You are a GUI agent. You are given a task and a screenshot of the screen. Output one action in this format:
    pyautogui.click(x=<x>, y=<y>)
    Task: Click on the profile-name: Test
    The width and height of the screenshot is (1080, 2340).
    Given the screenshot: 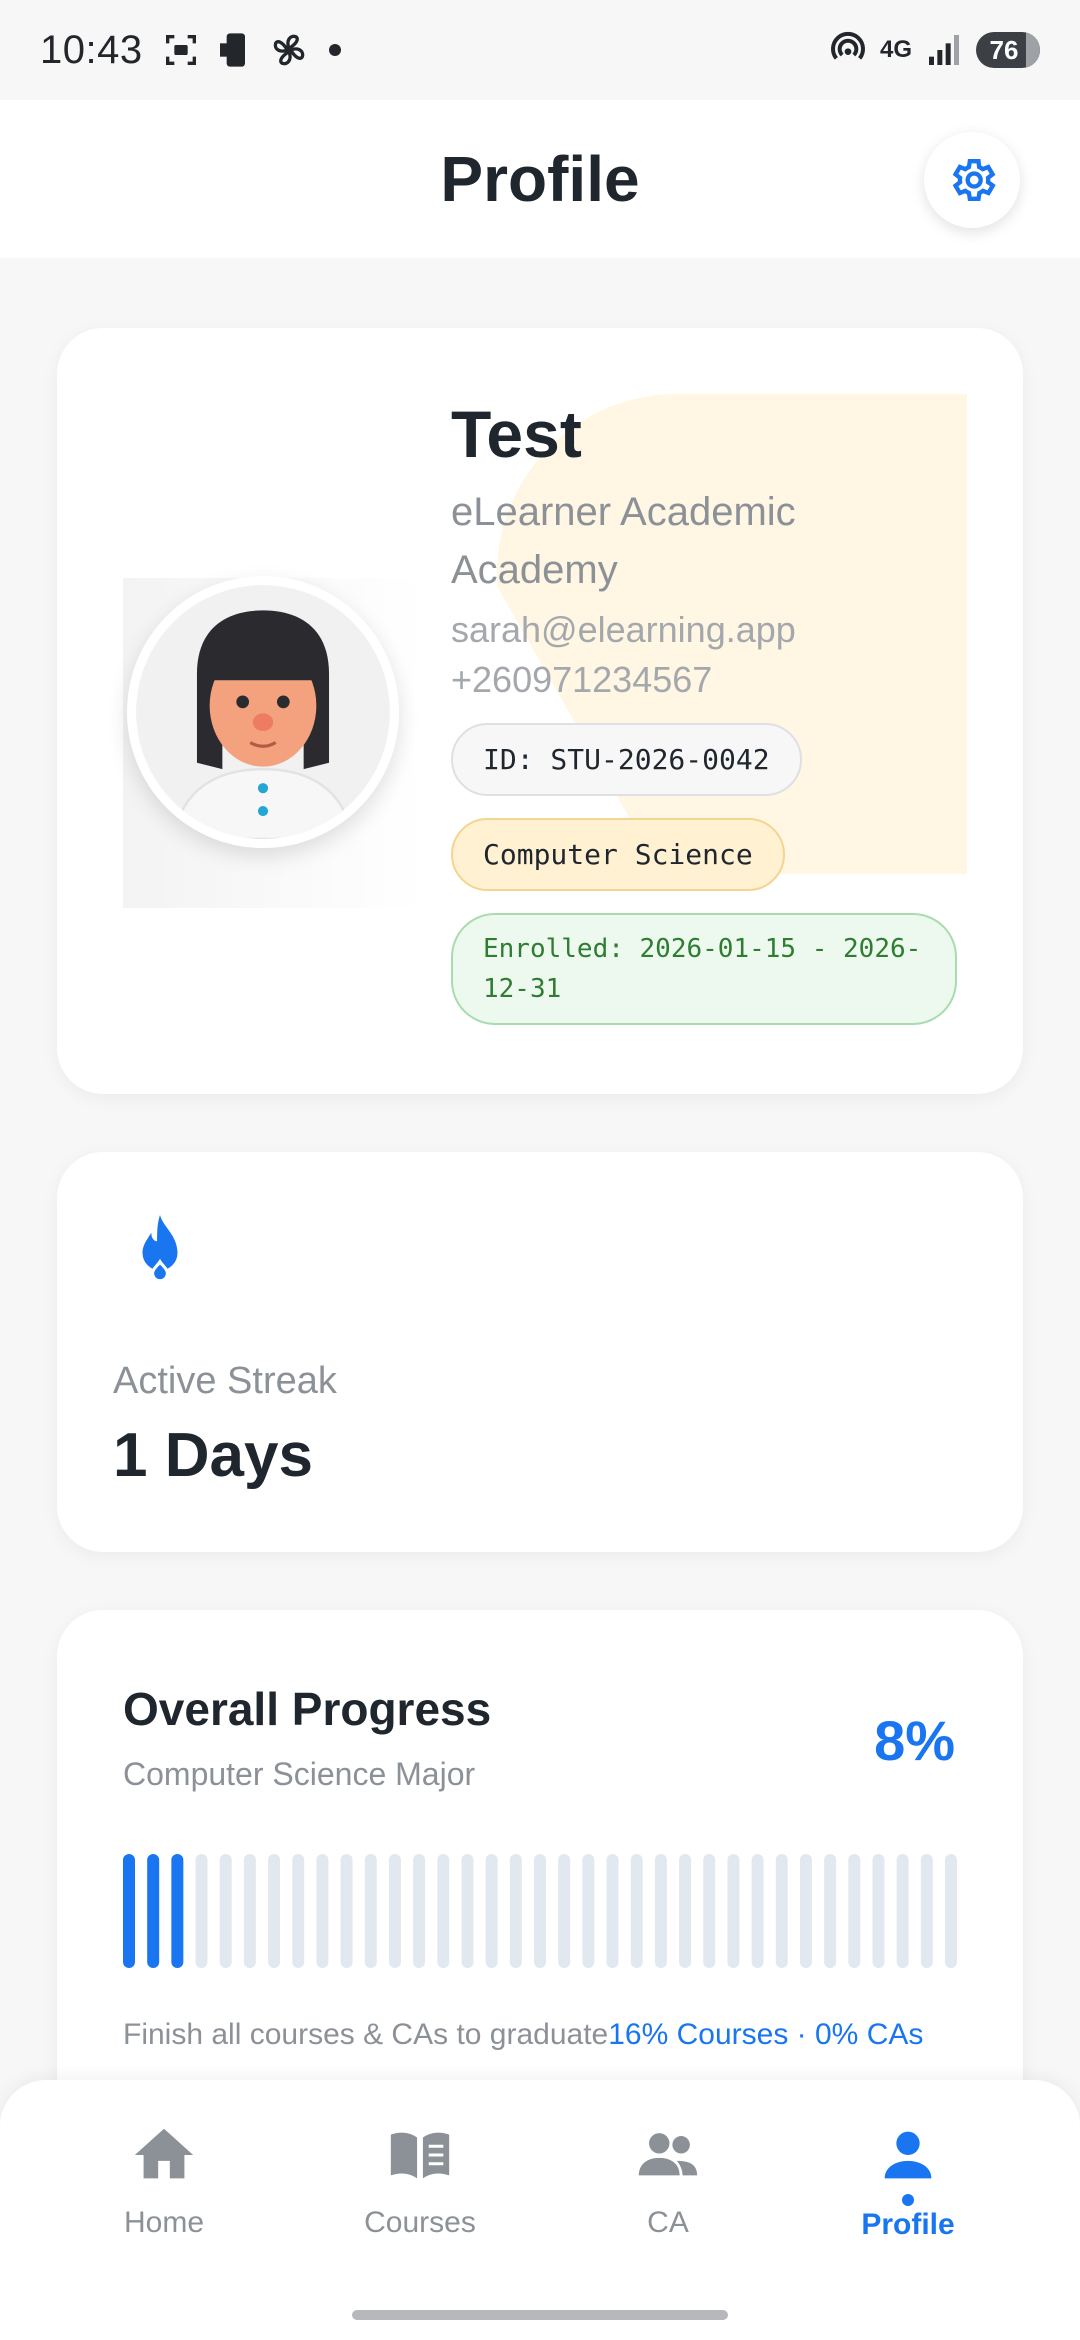 What is the action you would take?
    pyautogui.click(x=516, y=434)
    